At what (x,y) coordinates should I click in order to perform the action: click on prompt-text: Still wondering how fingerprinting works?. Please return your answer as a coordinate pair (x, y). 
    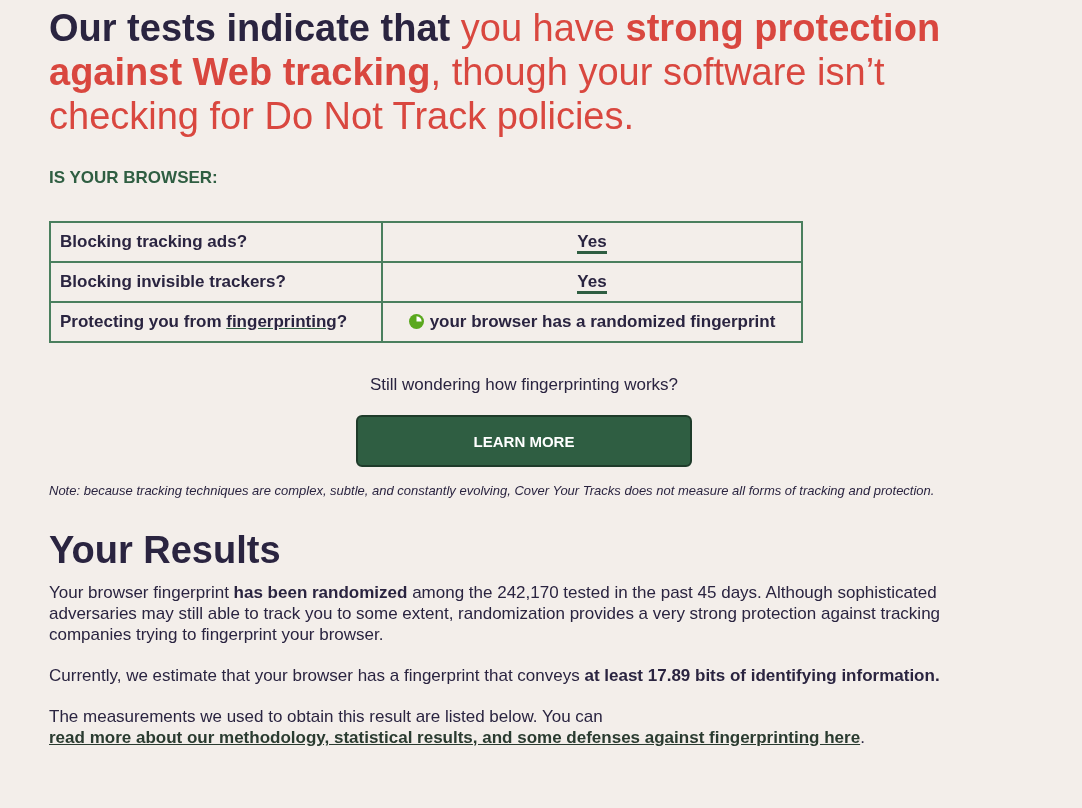
    Looking at the image, I should click on (523, 385).